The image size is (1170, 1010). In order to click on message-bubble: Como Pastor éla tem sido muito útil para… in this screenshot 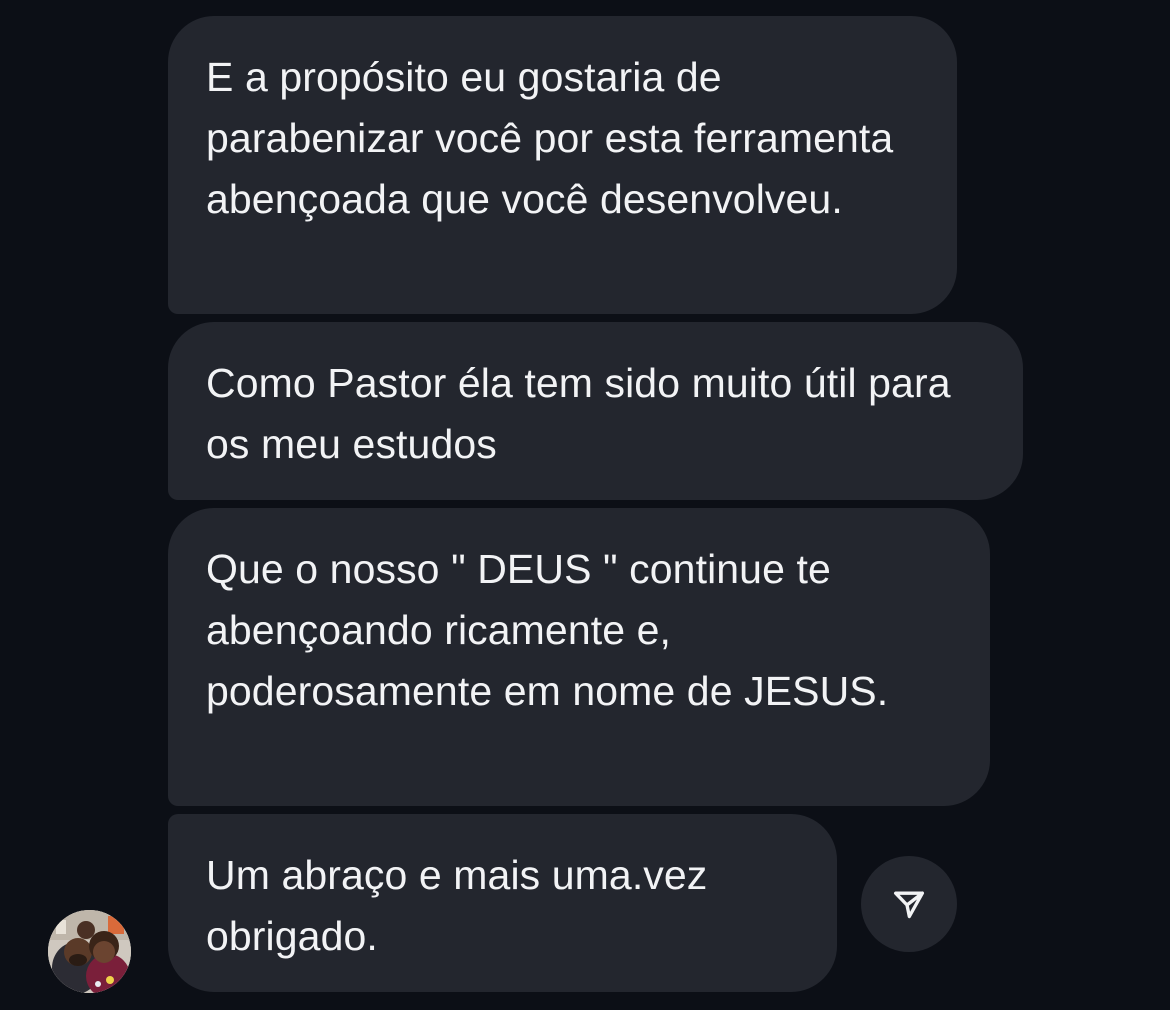, I will do `click(595, 411)`.